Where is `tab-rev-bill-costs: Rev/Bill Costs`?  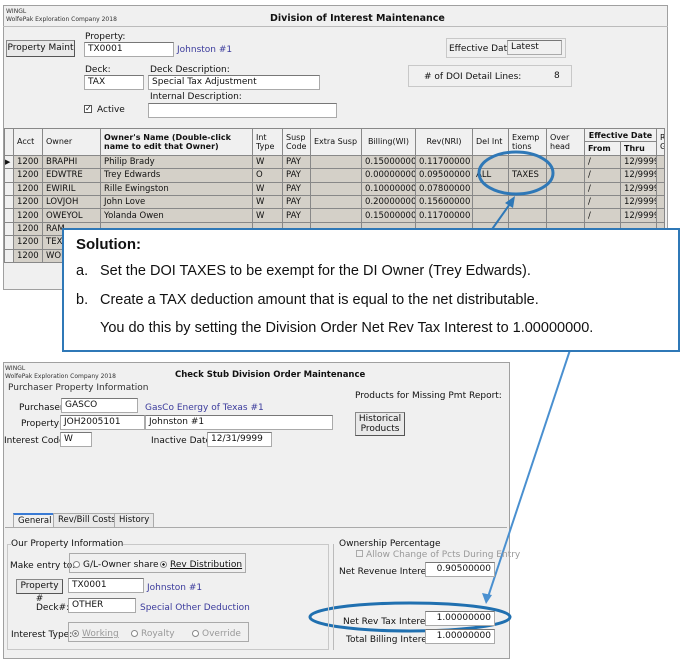
tab-rev-bill-costs: Rev/Bill Costs is located at coordinates (87, 520).